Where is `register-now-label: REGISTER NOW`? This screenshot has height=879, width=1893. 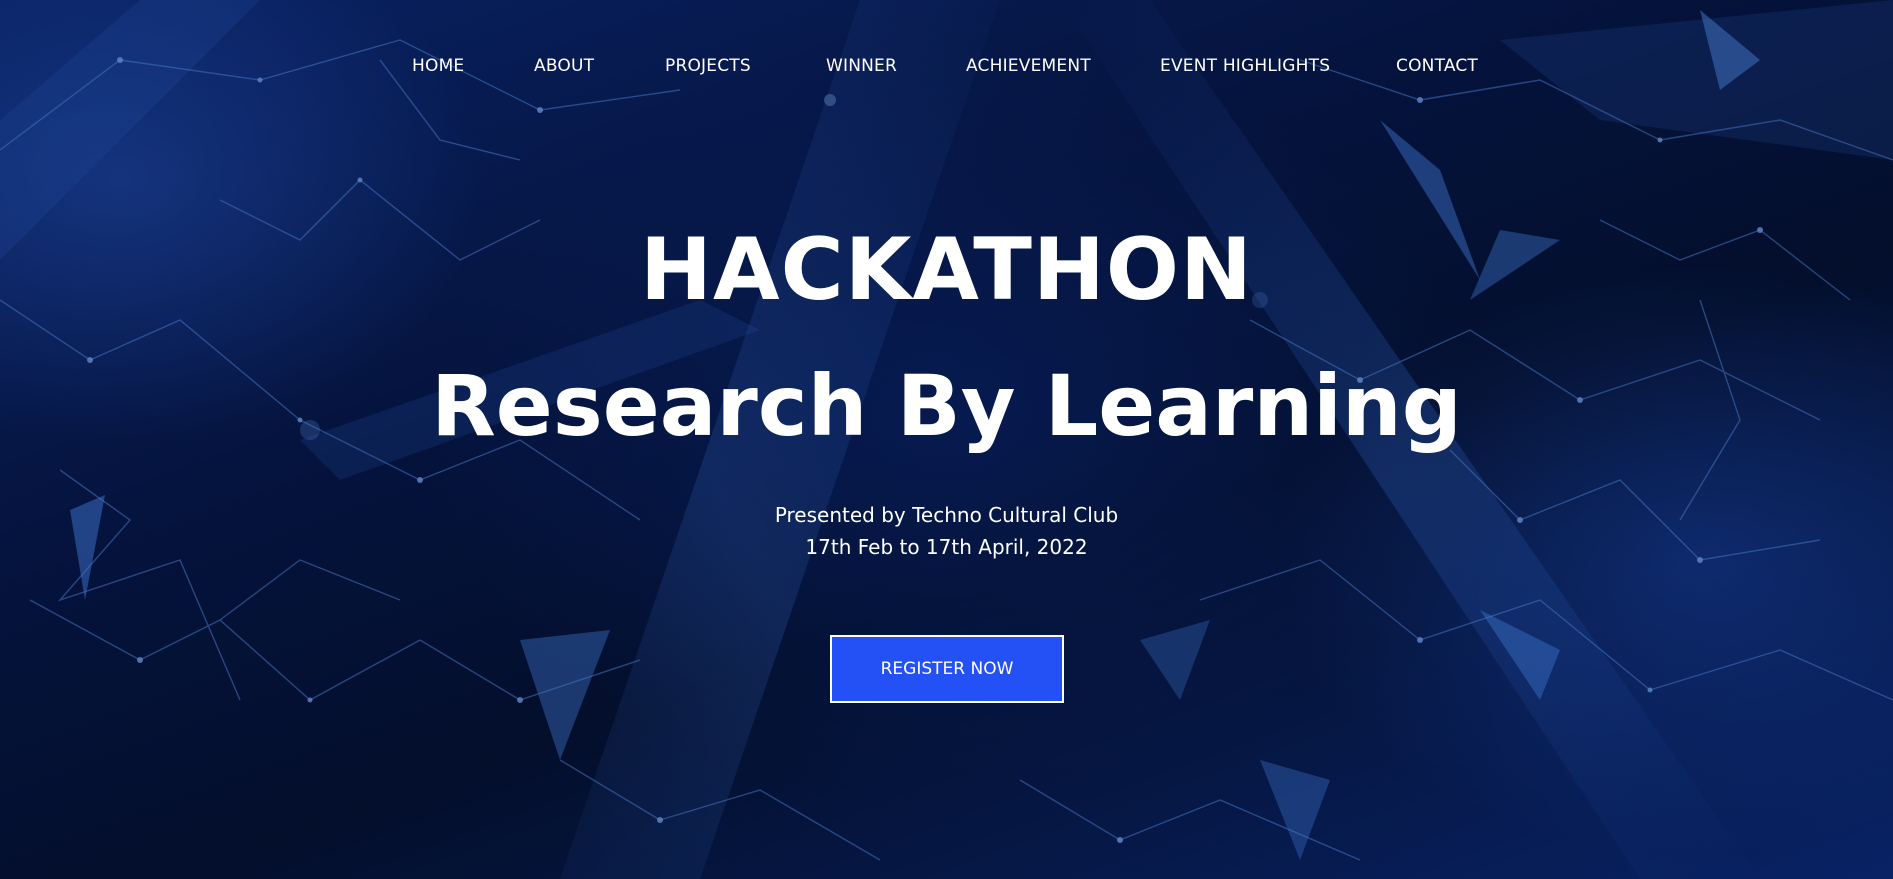 register-now-label: REGISTER NOW is located at coordinates (947, 669).